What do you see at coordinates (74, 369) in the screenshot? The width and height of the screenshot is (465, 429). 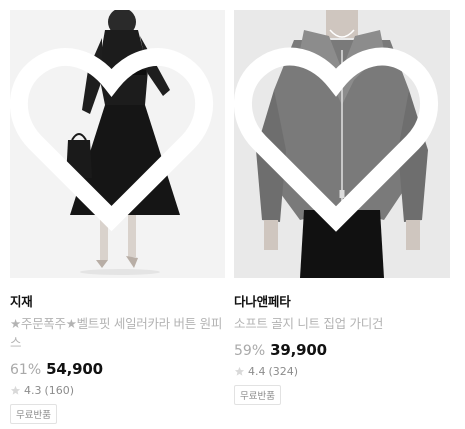 I see `sale-price: 54,900` at bounding box center [74, 369].